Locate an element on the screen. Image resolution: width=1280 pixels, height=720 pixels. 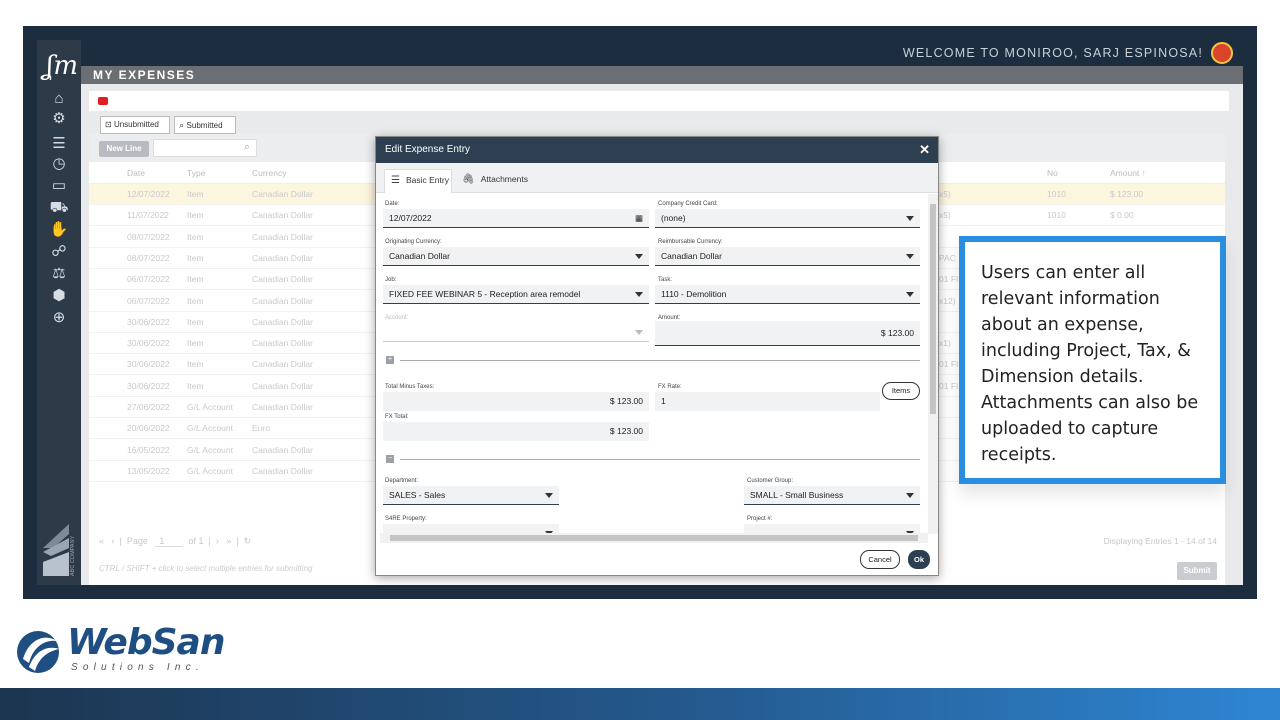
department-select: SALES - Sales is located at coordinates (471, 495).